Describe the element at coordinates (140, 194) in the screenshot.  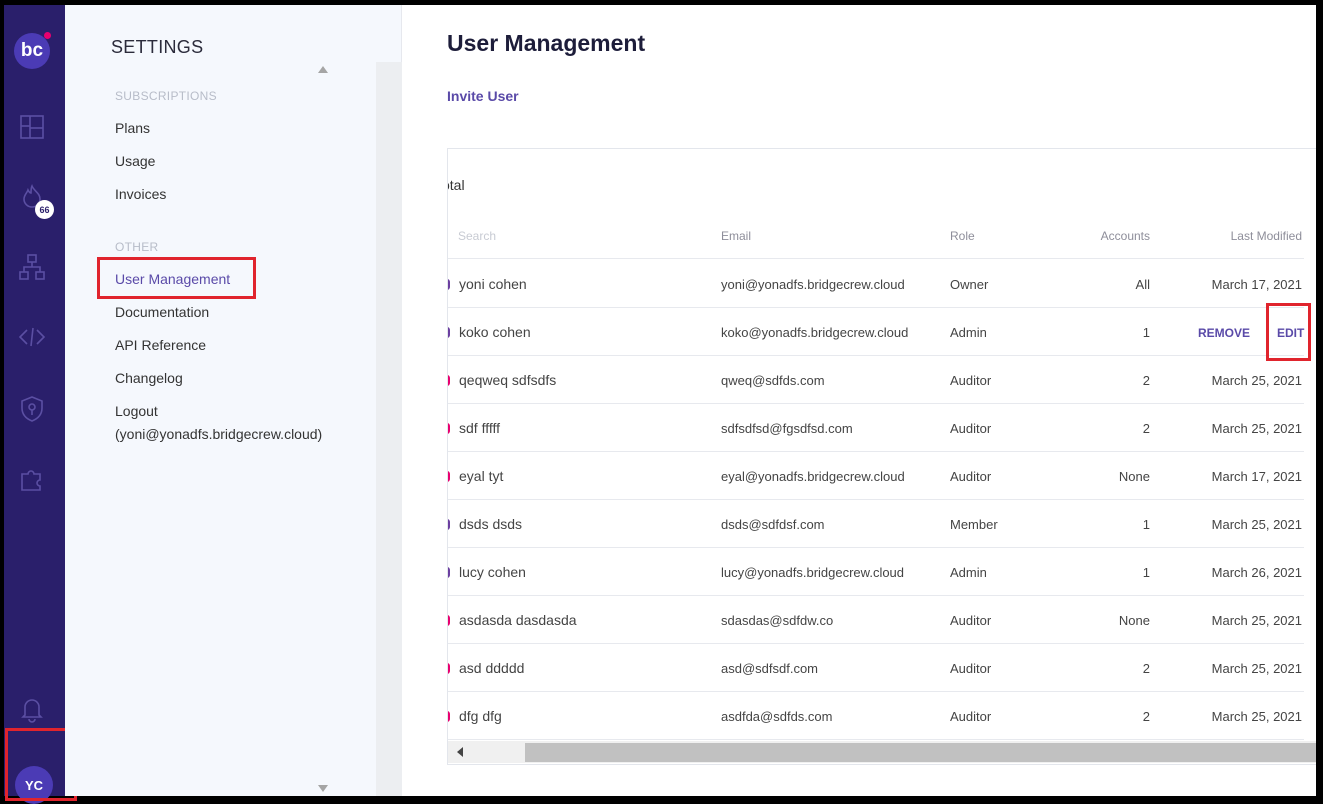
I see `nav-invoices: Invoices` at that location.